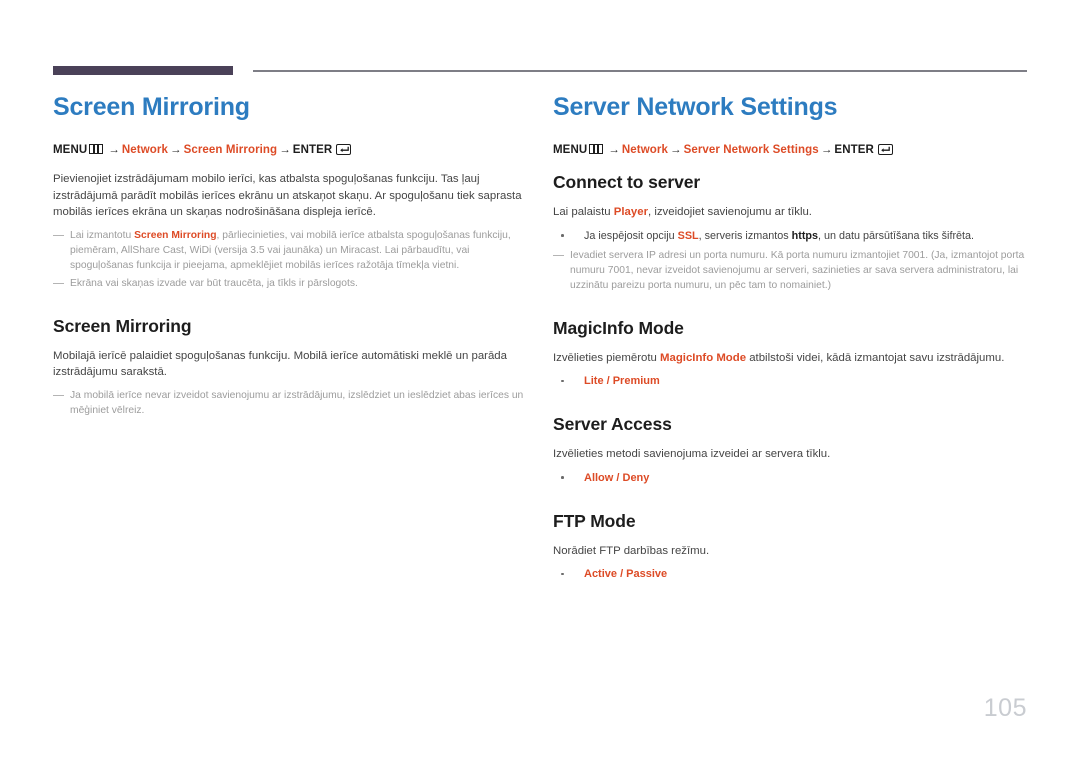  Describe the element at coordinates (594, 520) in the screenshot. I see `section-heading-ftp-mode: FTP Mode` at that location.